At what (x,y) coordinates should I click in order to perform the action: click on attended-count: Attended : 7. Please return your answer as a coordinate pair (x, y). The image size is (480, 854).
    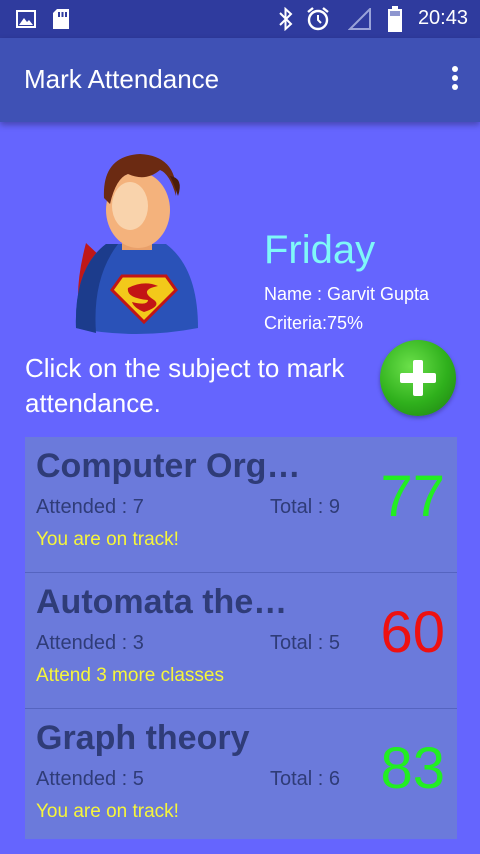
    Looking at the image, I should click on (90, 507).